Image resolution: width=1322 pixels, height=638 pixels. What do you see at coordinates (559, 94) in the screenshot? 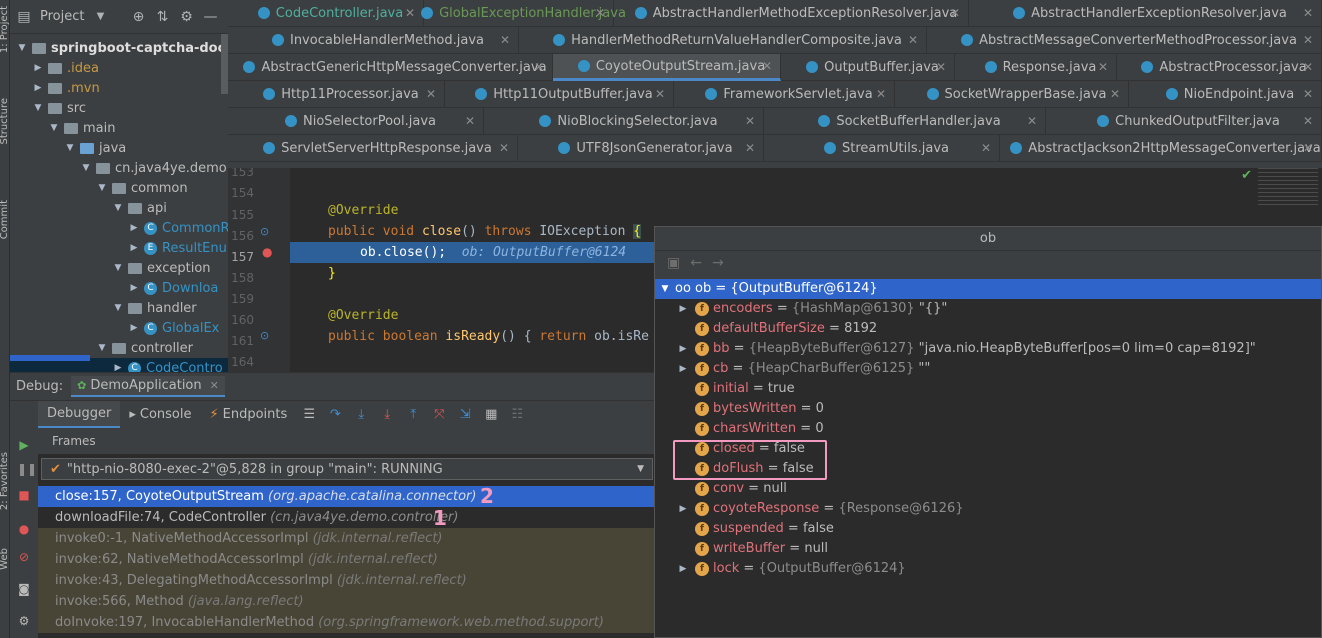
I see `editor-tab: Http11OutputBuffer.java ✕` at bounding box center [559, 94].